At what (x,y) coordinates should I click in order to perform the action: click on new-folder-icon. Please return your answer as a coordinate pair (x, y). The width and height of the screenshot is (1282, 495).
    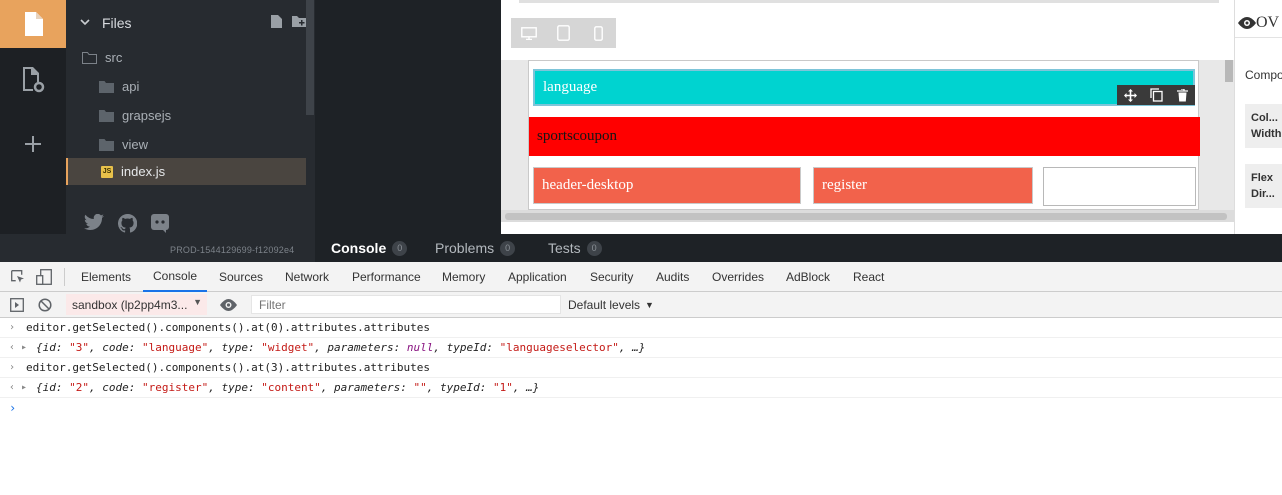
    Looking at the image, I should click on (299, 21).